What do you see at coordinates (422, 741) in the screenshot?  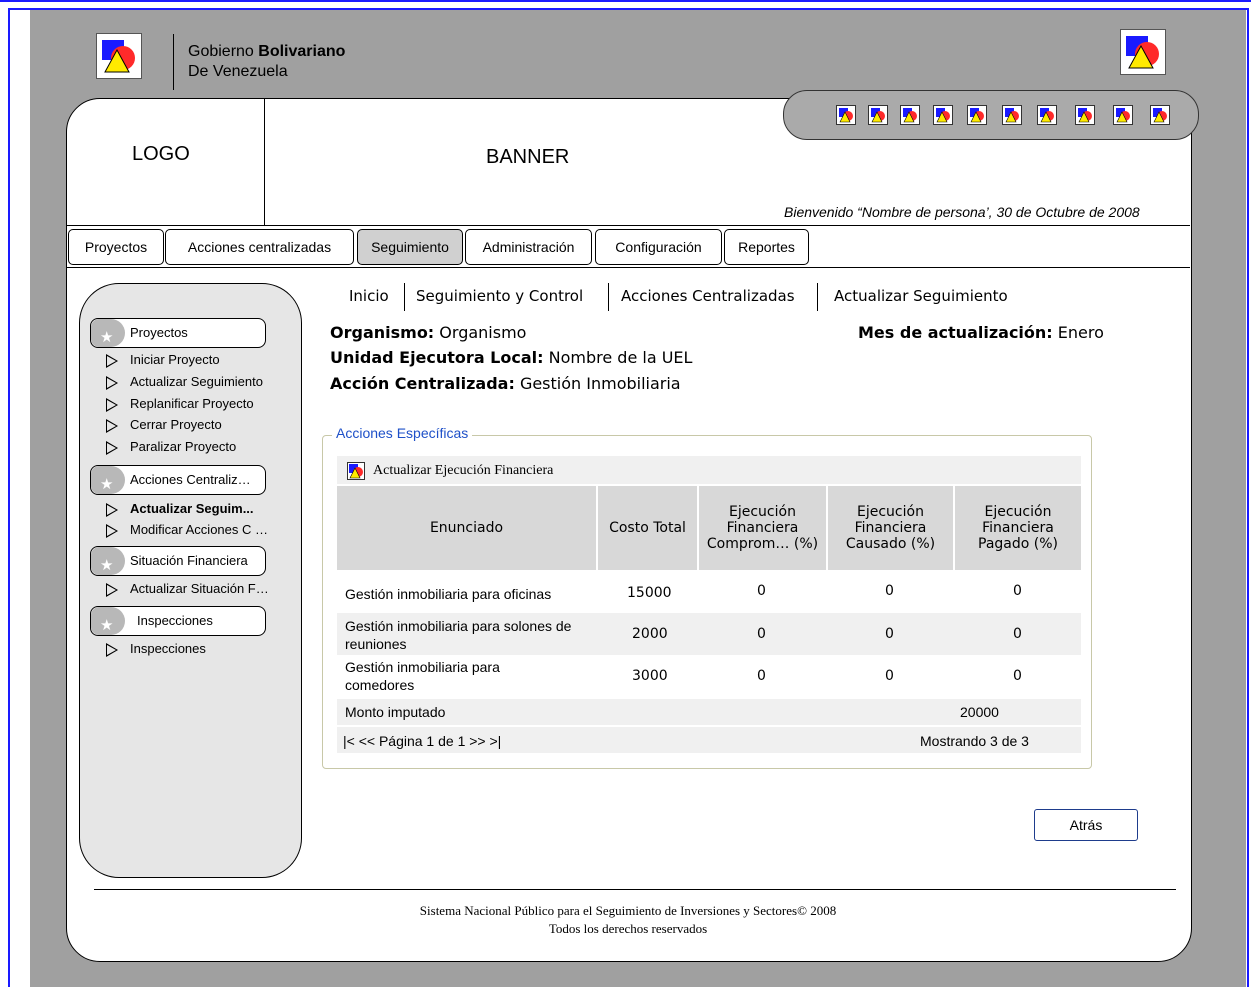 I see `pagination-controls: |< << Página 1 de 1 >> >|` at bounding box center [422, 741].